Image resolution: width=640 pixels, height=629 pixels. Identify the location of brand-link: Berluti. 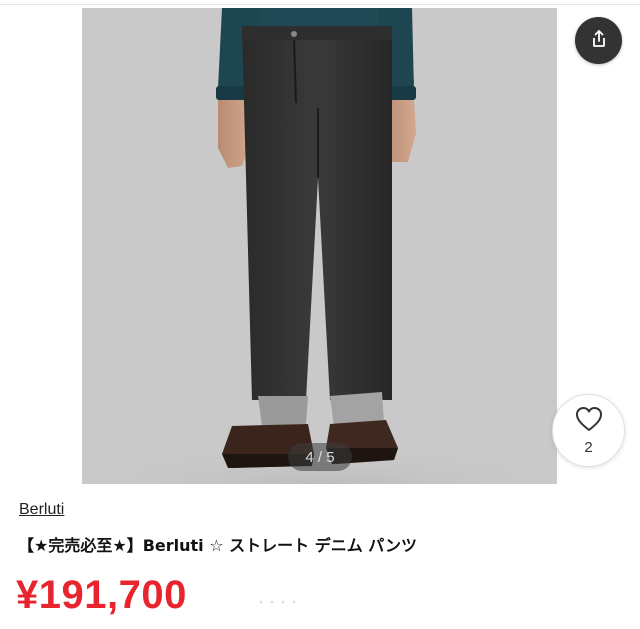
(41, 510).